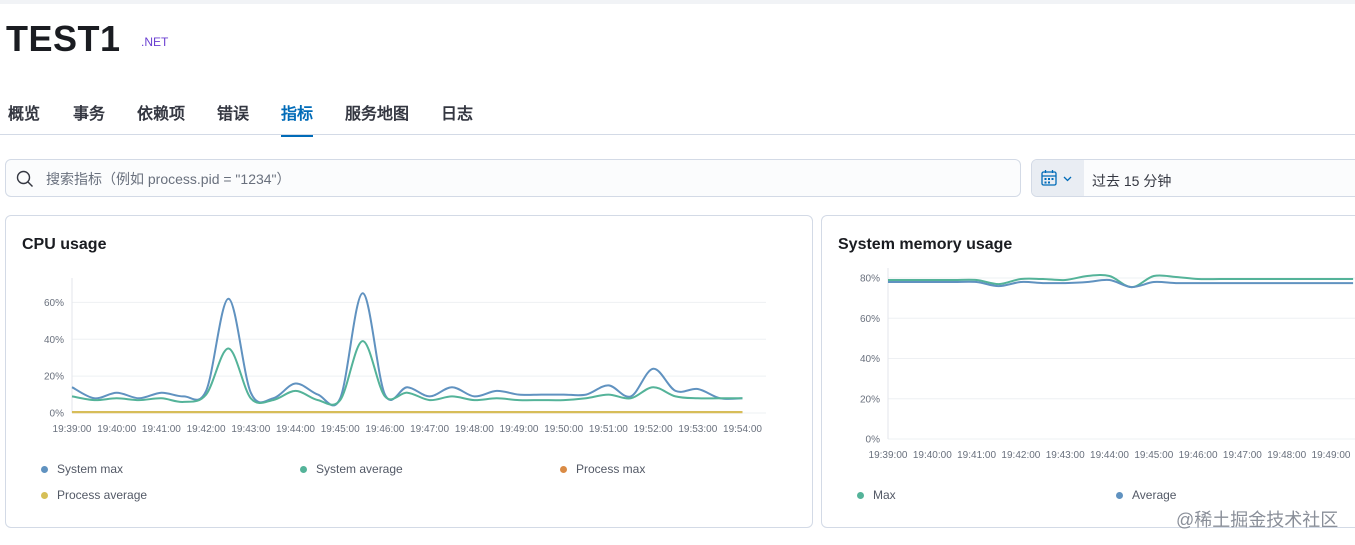  What do you see at coordinates (90, 469) in the screenshot?
I see `legend-label: System max` at bounding box center [90, 469].